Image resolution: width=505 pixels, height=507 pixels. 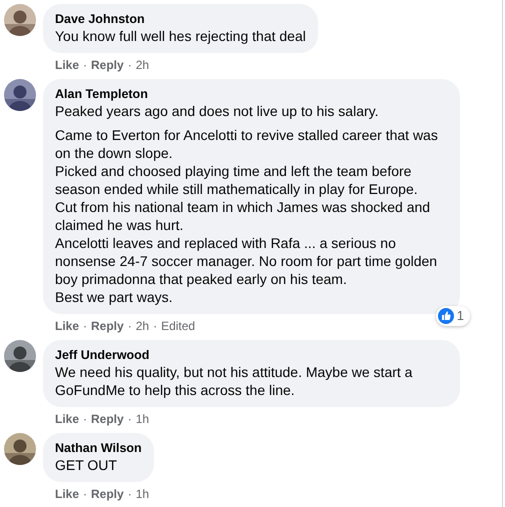 What do you see at coordinates (180, 36) in the screenshot?
I see `comment-text: You know full well hes rejecting that deal` at bounding box center [180, 36].